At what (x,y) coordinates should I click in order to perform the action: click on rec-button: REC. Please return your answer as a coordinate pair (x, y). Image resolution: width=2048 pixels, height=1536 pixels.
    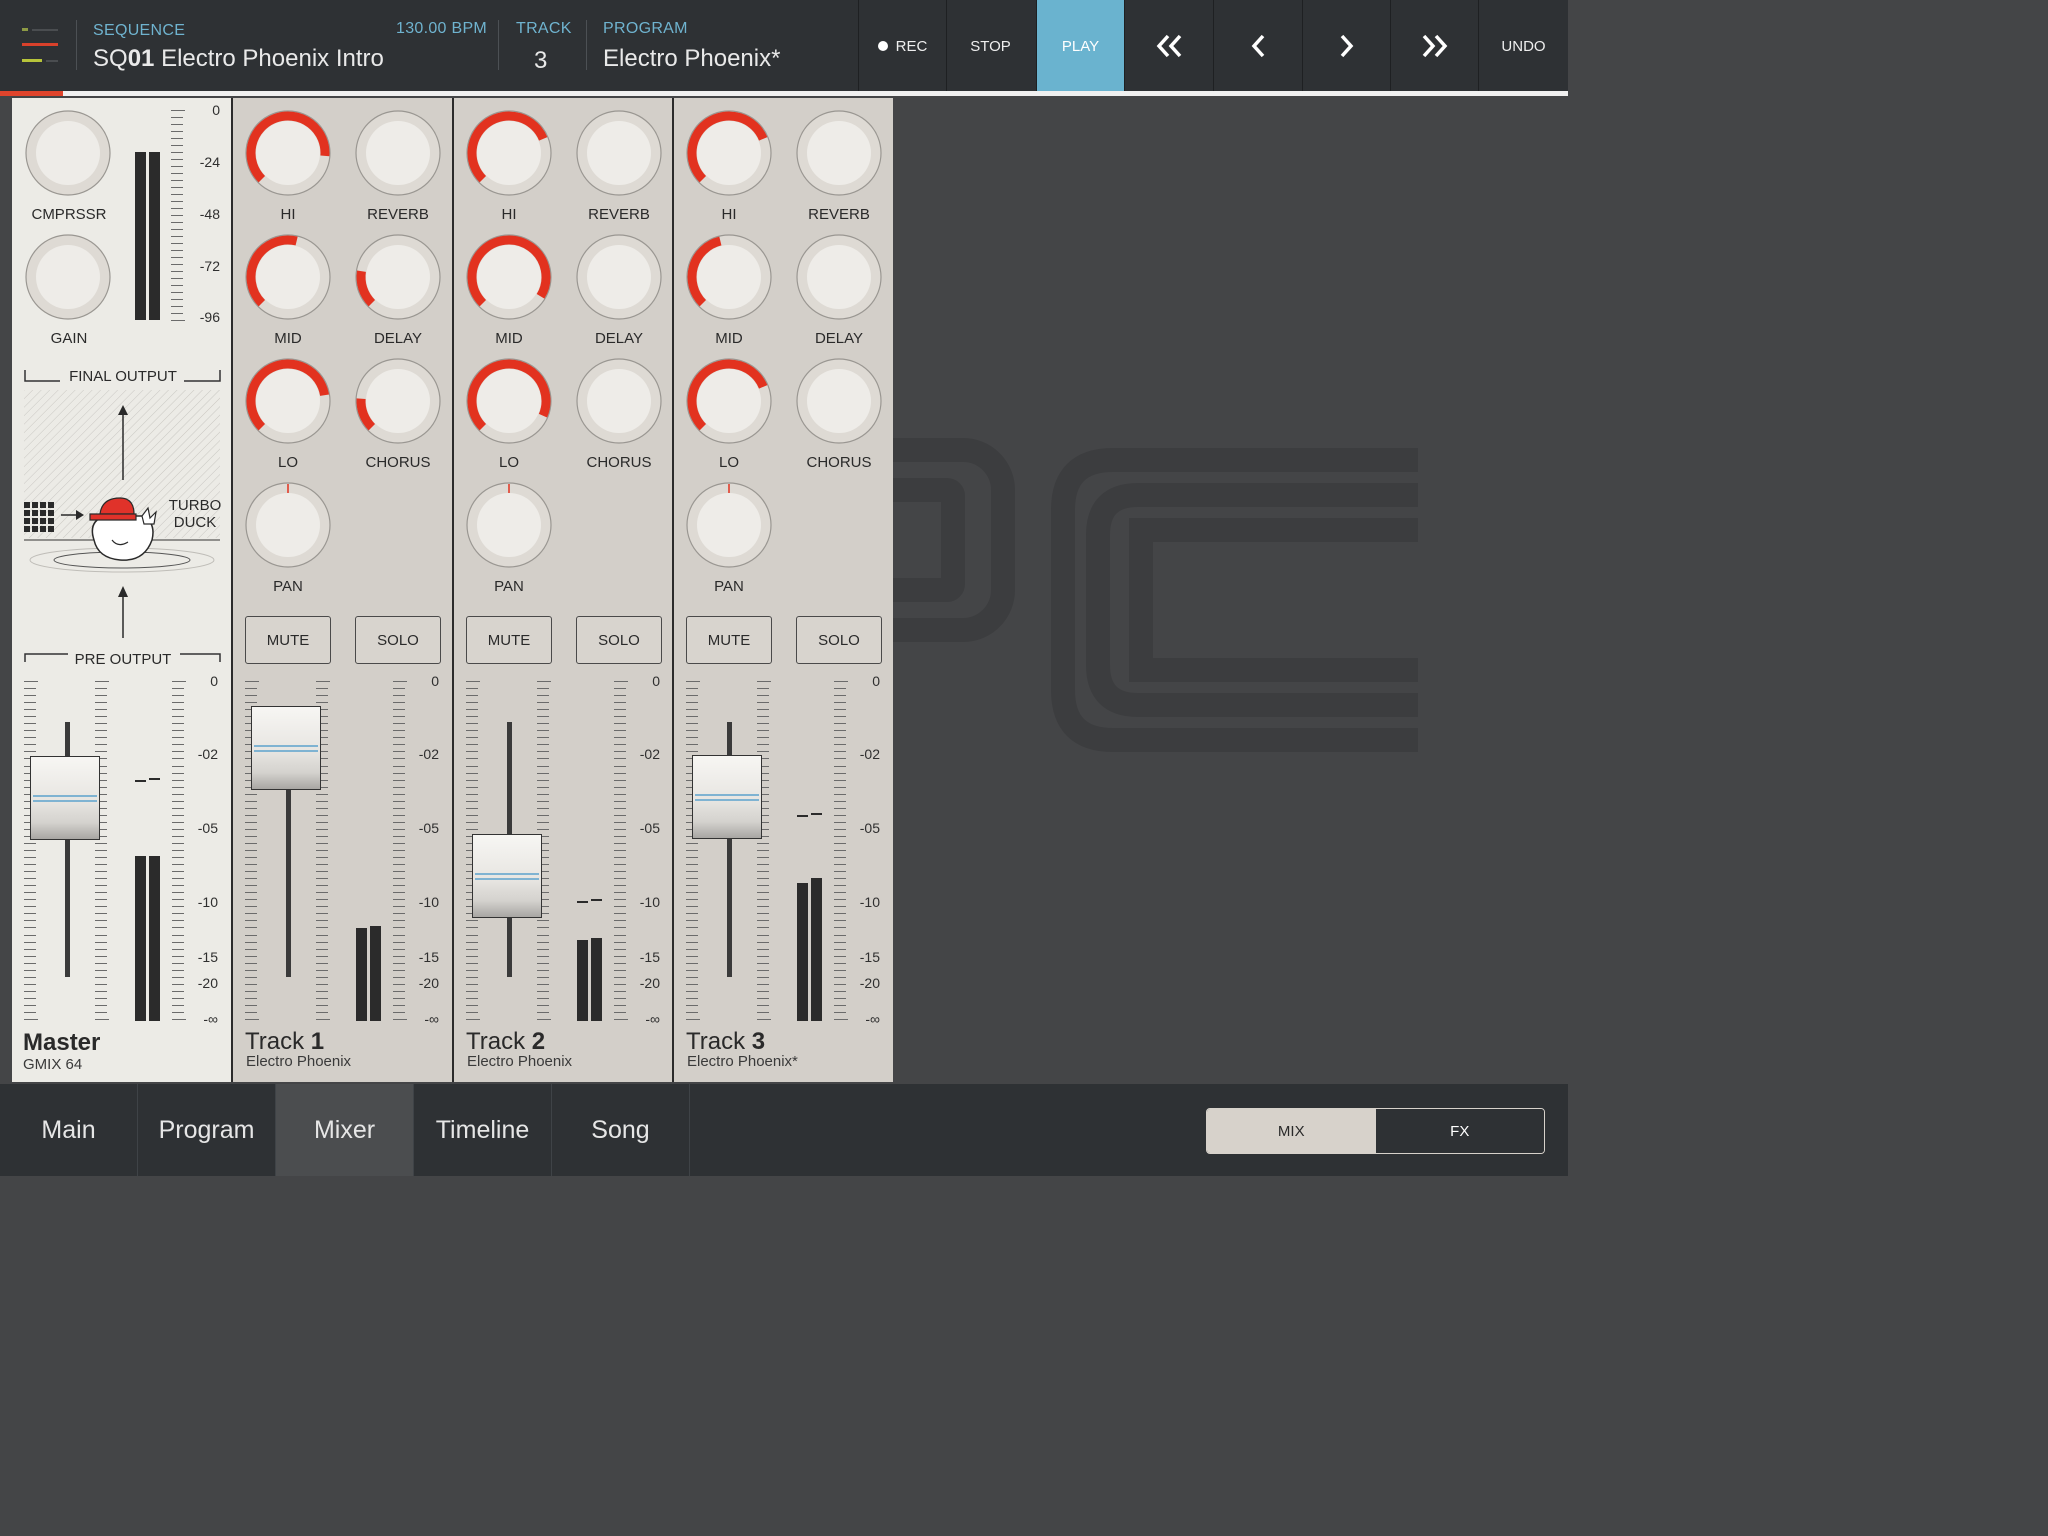
    Looking at the image, I should click on (902, 46).